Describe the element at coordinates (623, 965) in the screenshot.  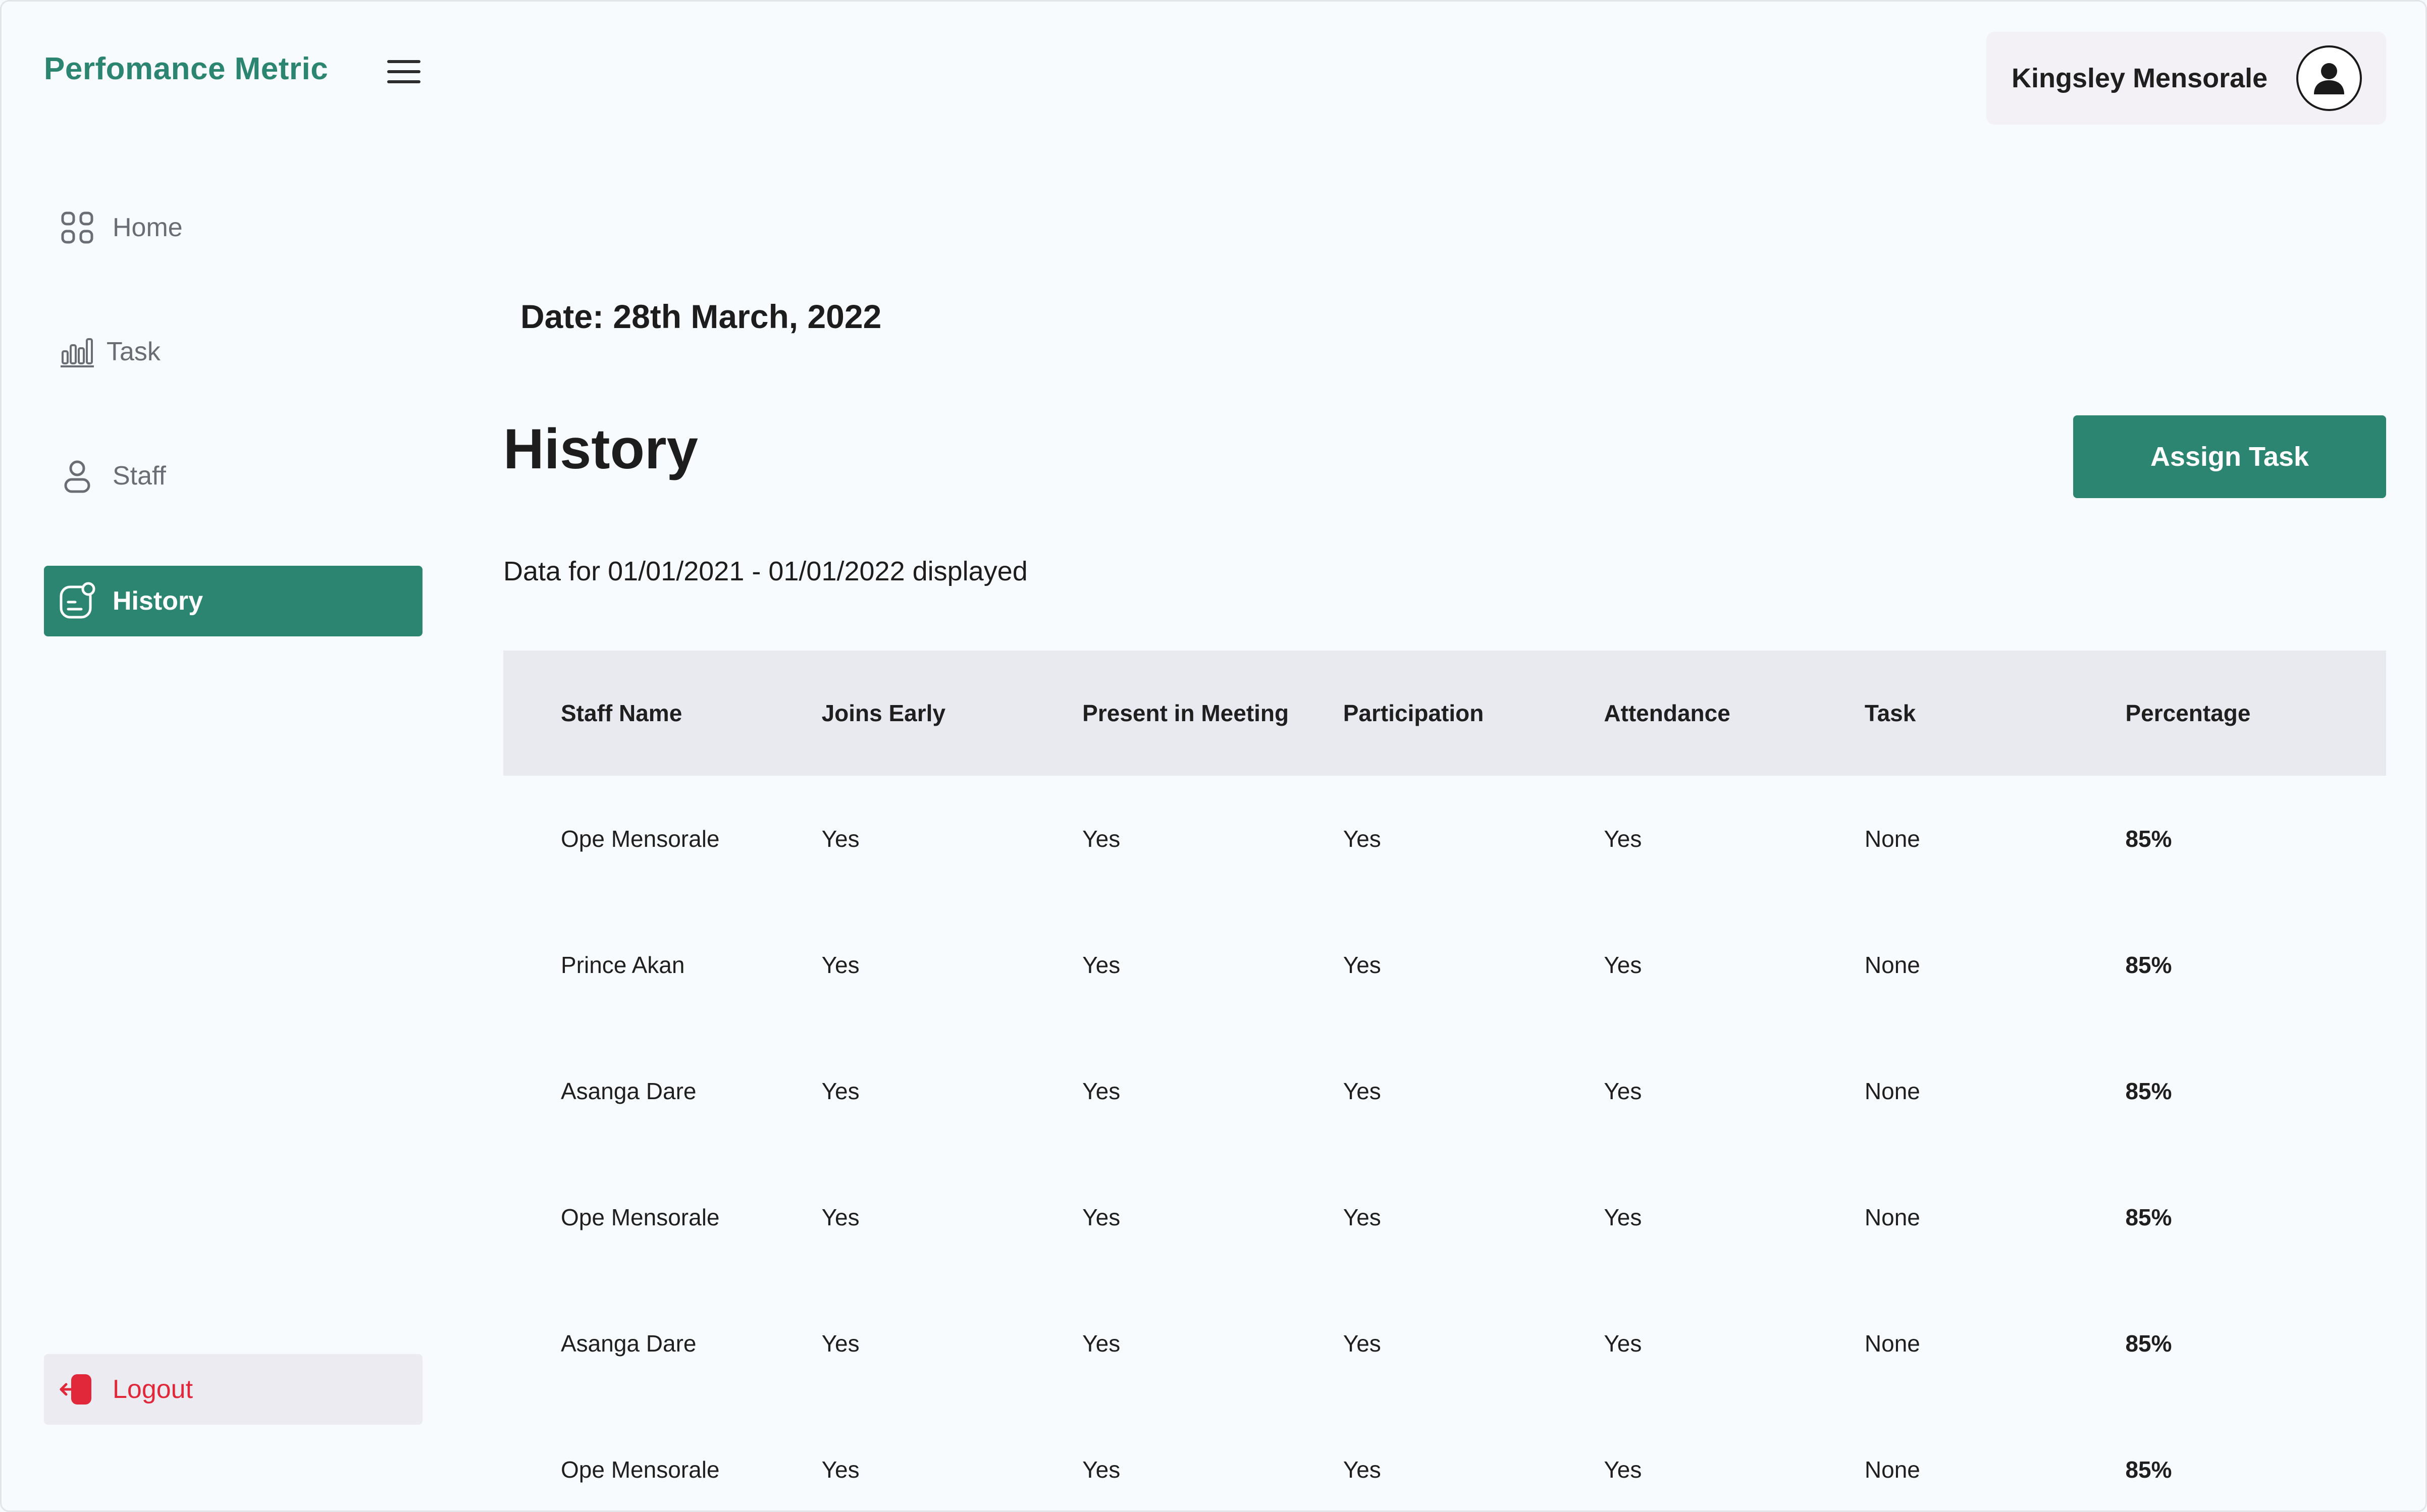
I see `table-cell: Prince Akan` at that location.